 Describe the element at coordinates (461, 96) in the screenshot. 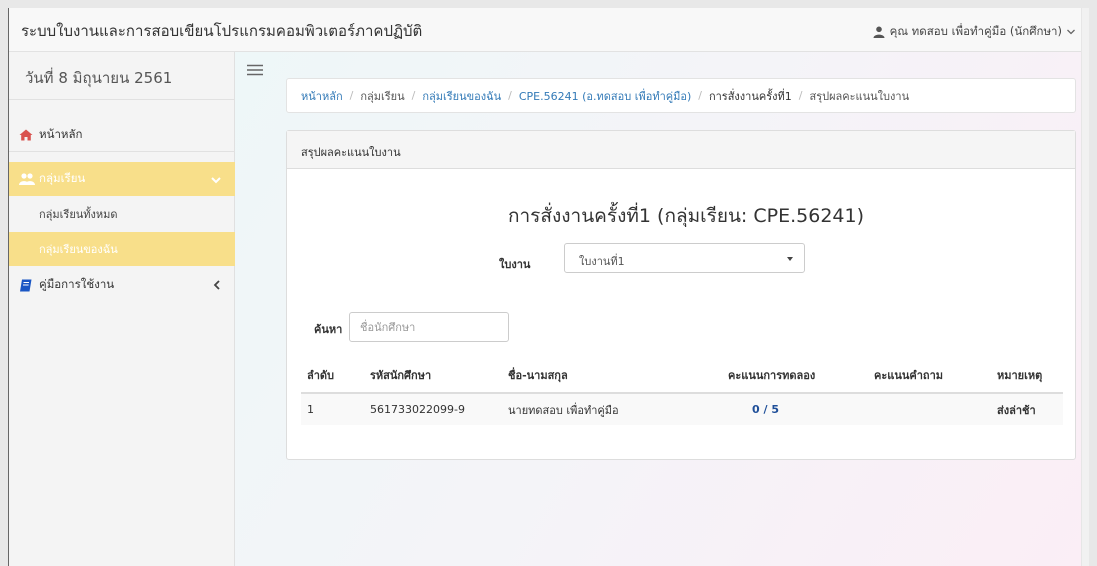

I see `breadcrumb-my-groups: กลุ่มเรียนของฉัน` at that location.